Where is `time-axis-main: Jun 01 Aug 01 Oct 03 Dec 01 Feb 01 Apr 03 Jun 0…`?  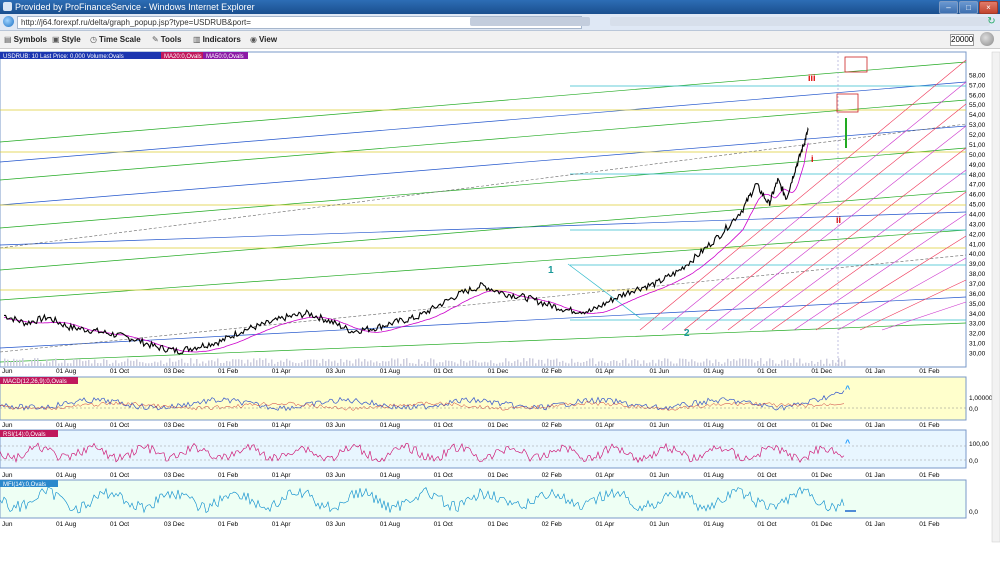
time-axis-main: Jun 01 Aug 01 Oct 03 Dec 01 Feb 01 Apr 03 Jun 0… is located at coordinates (471, 371).